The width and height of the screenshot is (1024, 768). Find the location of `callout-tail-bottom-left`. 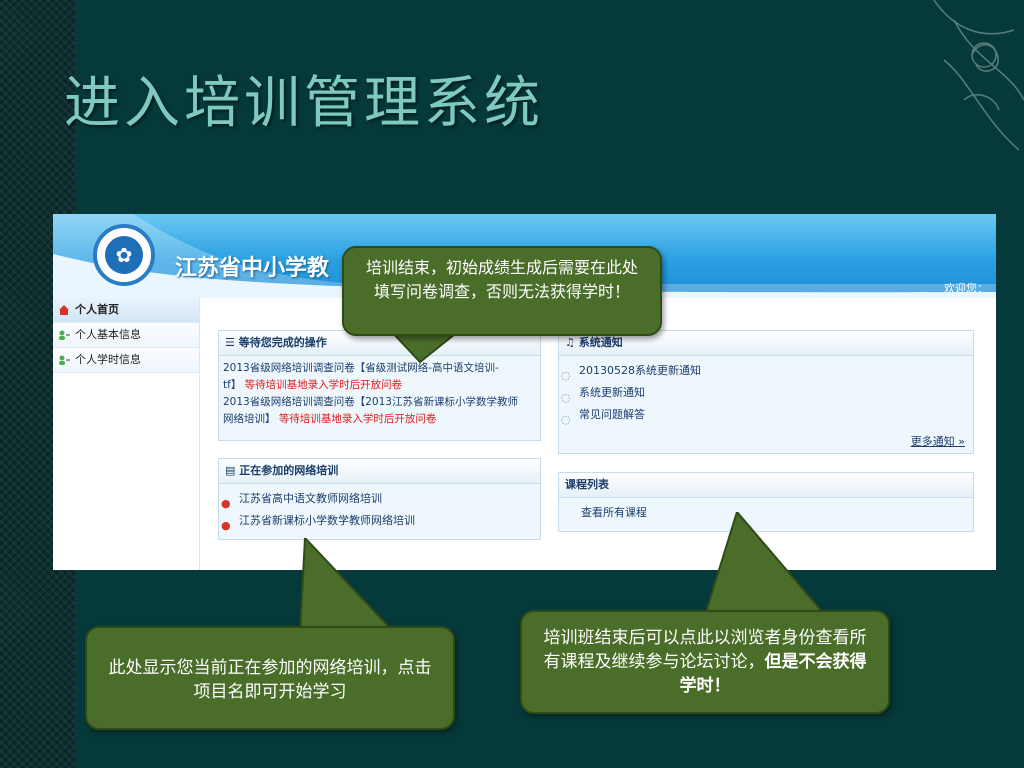

callout-tail-bottom-left is located at coordinates (345, 586).